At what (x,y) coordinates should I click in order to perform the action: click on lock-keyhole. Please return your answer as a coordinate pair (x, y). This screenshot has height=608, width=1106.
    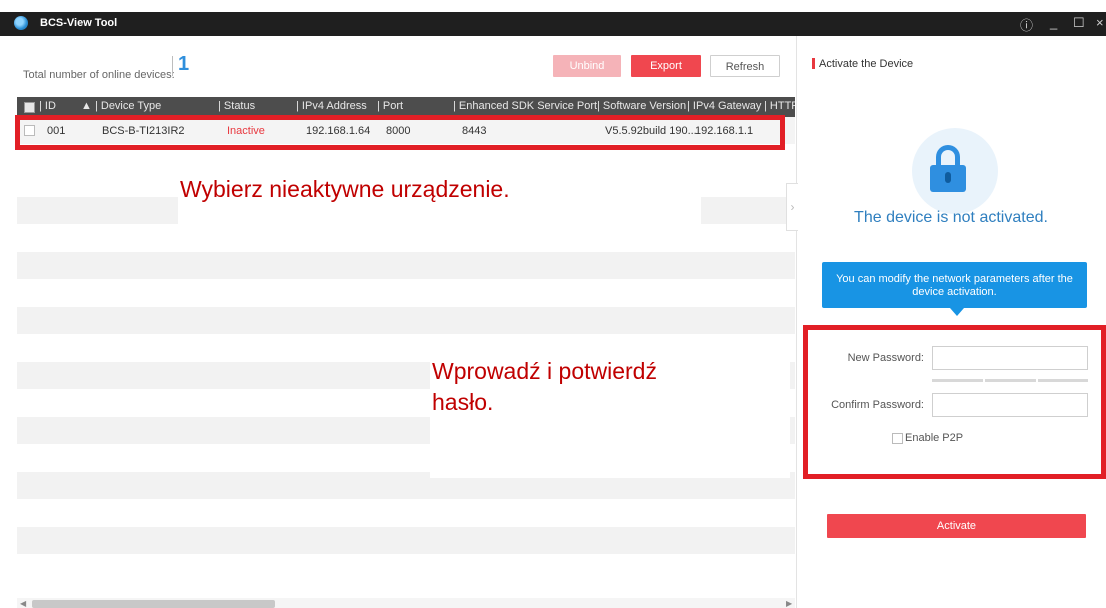
    Looking at the image, I should click on (948, 177).